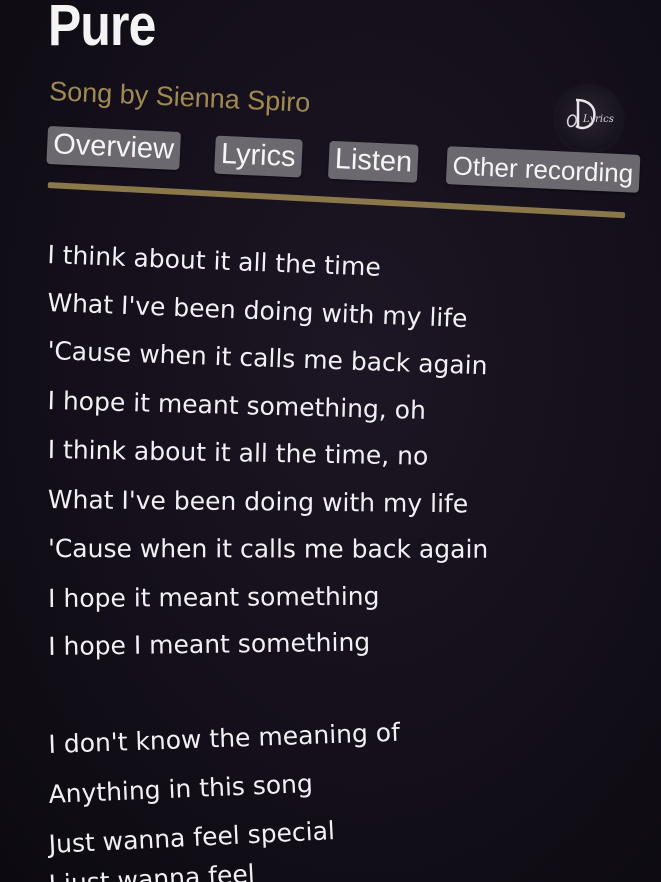 Image resolution: width=661 pixels, height=882 pixels. I want to click on lyrics-logo-icon: Lyrics, so click(589, 119).